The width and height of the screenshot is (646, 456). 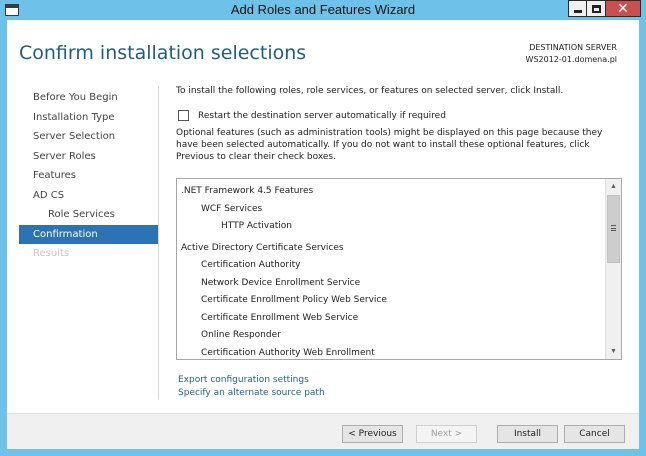 I want to click on chevron-up-icon: ▲, so click(x=613, y=186).